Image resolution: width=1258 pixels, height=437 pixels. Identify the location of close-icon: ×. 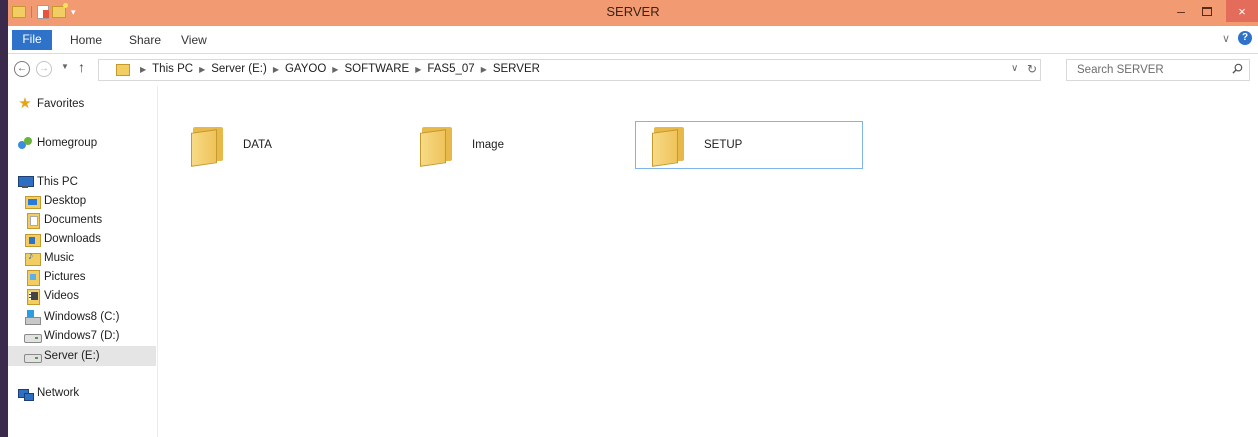
(1242, 11).